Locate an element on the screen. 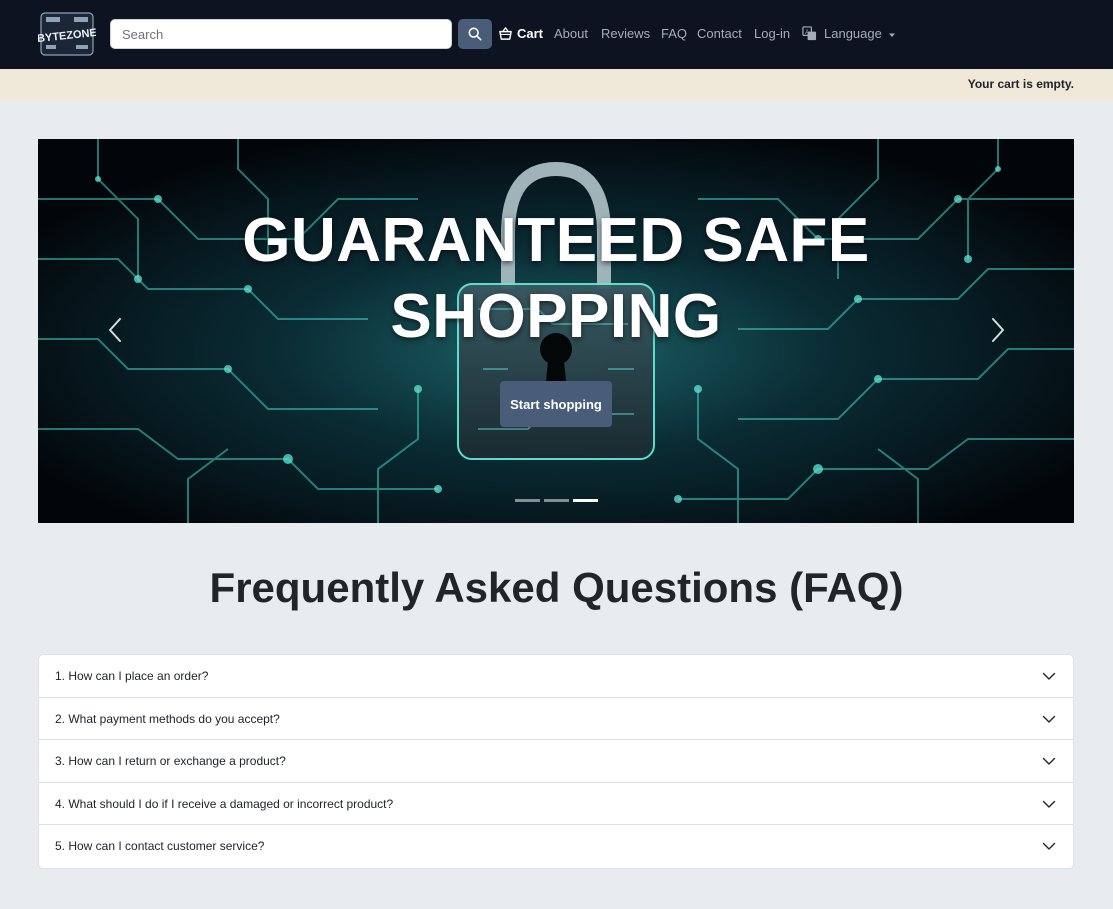  search-input is located at coordinates (281, 34).